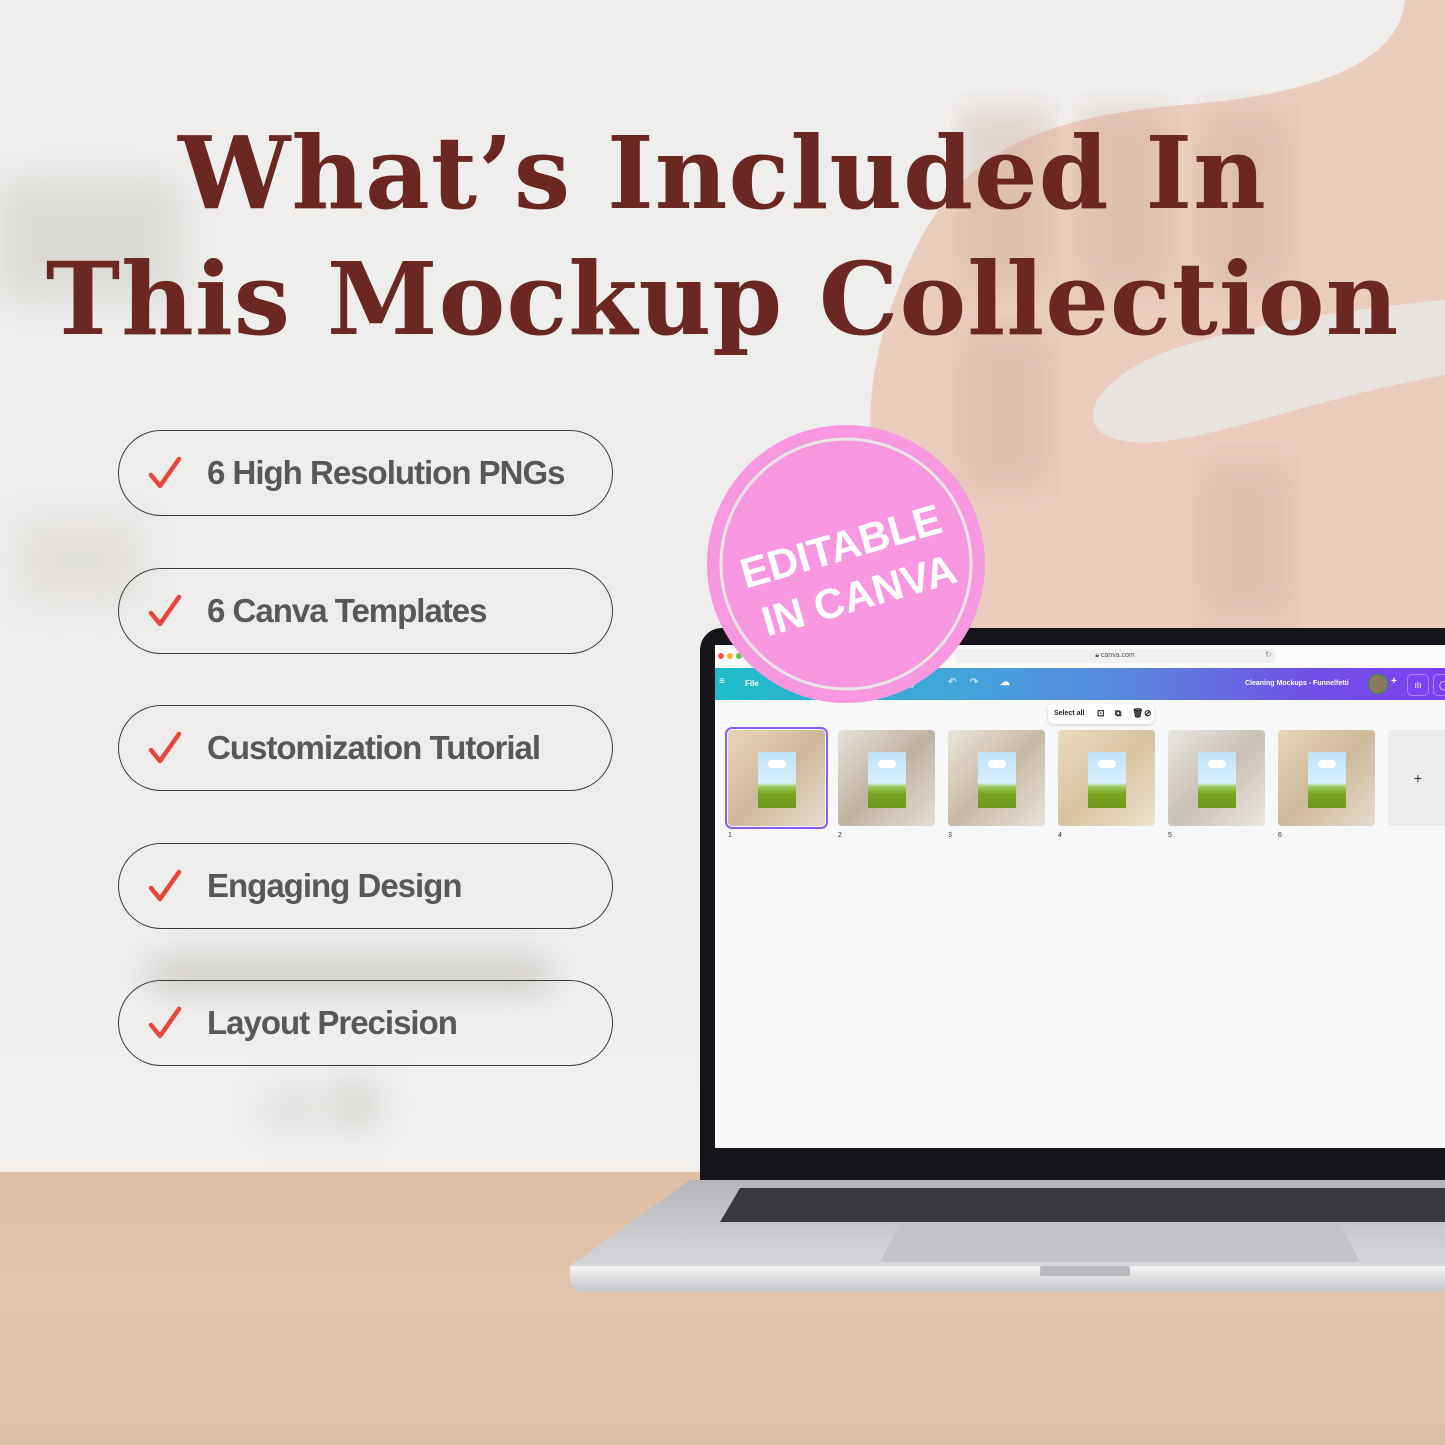  What do you see at coordinates (1280, 835) in the screenshot?
I see `page-number: 6` at bounding box center [1280, 835].